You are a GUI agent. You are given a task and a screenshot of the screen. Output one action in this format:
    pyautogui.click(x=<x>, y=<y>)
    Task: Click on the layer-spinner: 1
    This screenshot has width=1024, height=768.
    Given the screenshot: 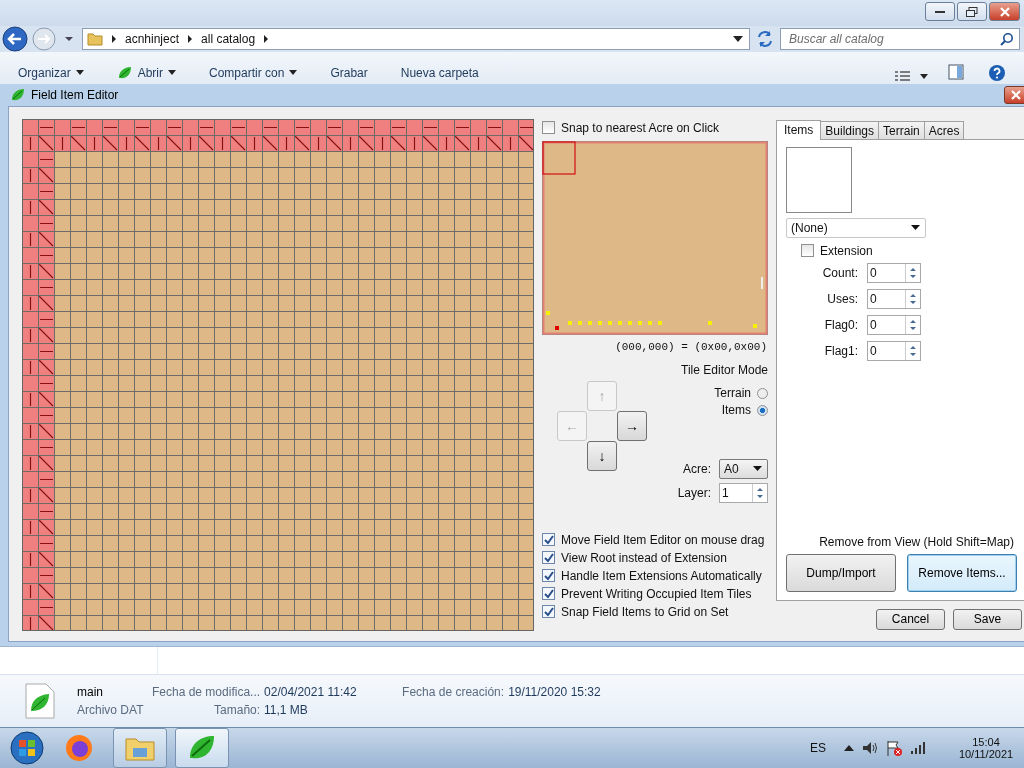 What is the action you would take?
    pyautogui.click(x=743, y=492)
    